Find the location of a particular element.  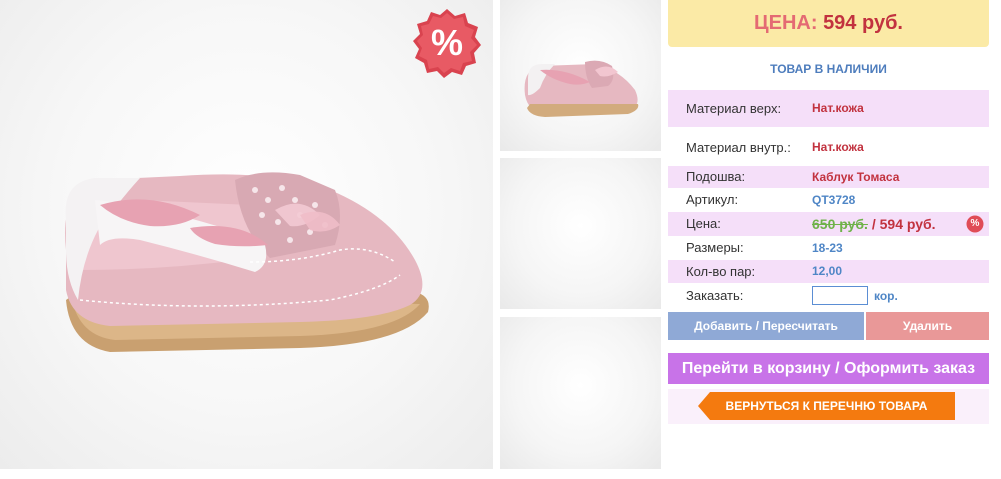

detail-value: QT3728 is located at coordinates (834, 200).